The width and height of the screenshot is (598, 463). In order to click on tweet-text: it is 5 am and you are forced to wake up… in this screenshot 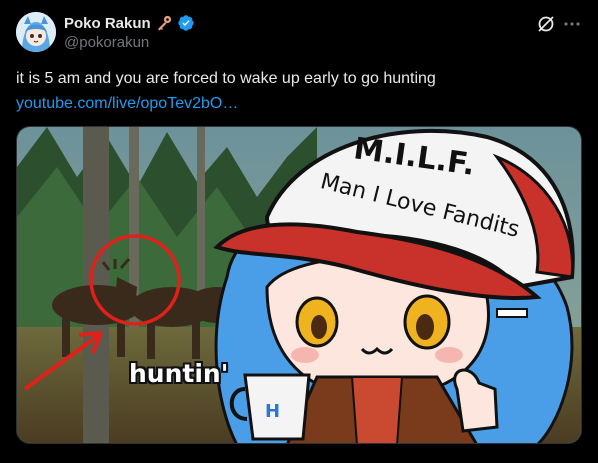, I will do `click(226, 78)`.